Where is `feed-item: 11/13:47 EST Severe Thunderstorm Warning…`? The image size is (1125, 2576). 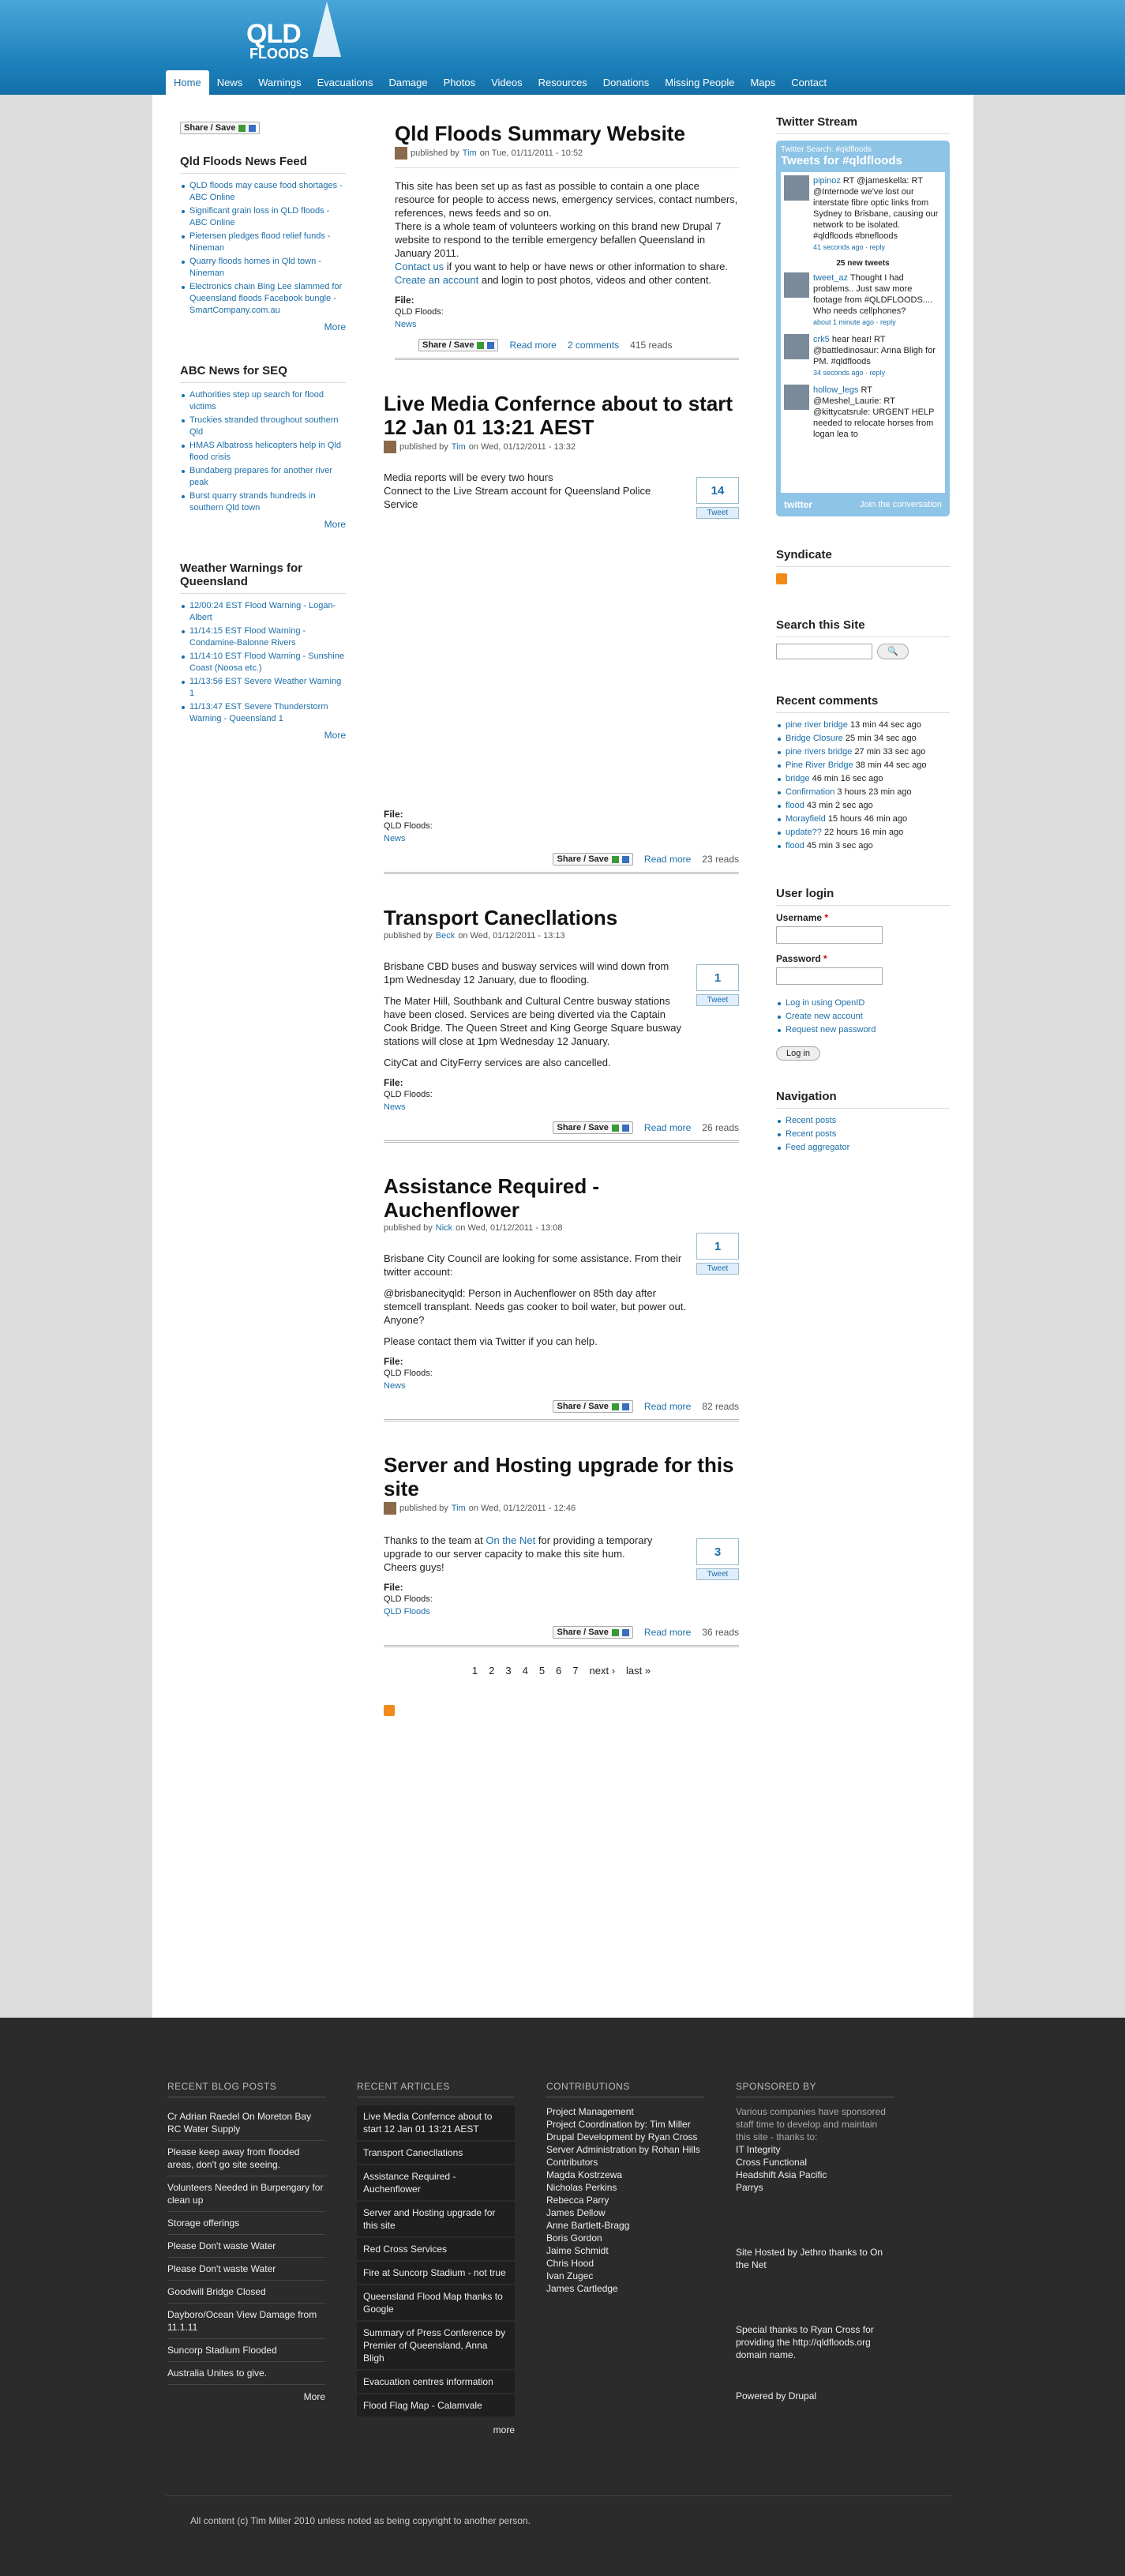
feed-item: 11/13:47 EST Severe Thunderstorm Warning… is located at coordinates (258, 712).